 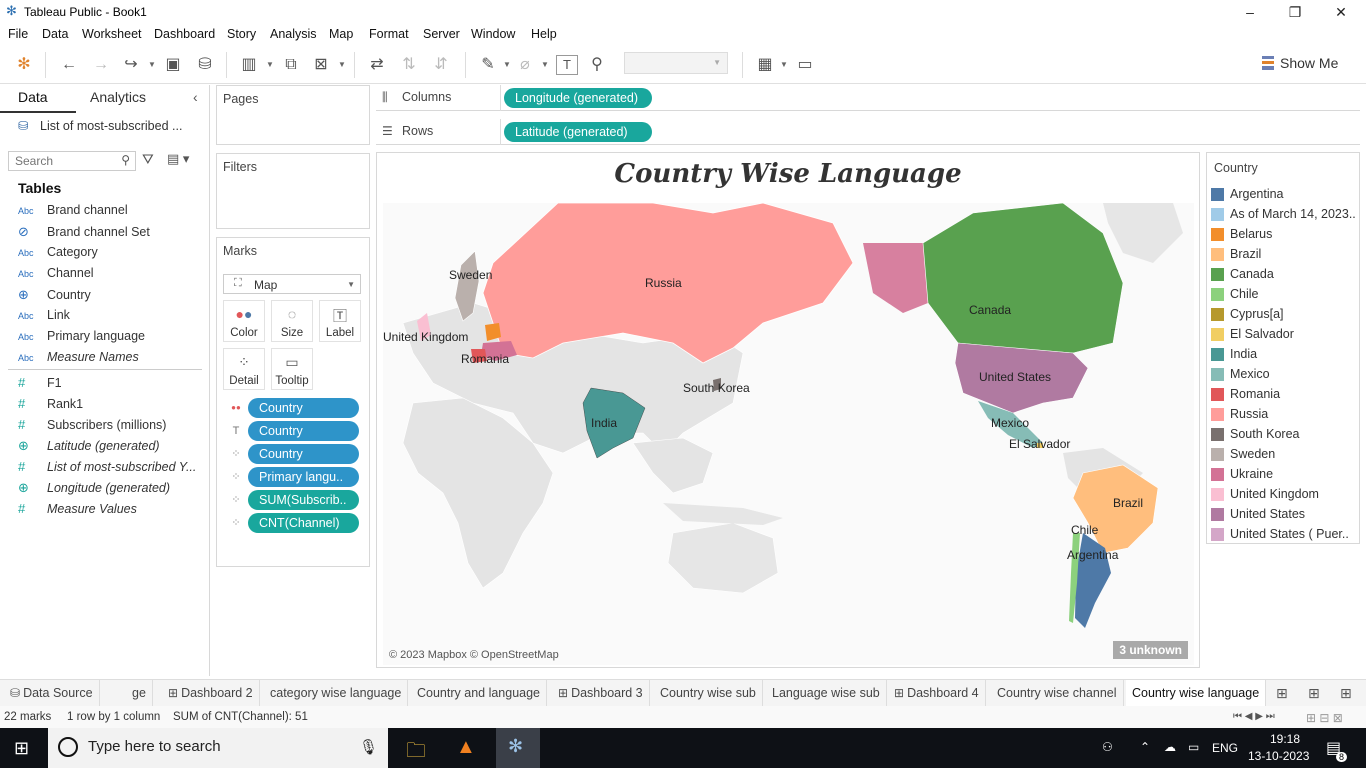 What do you see at coordinates (148, 159) in the screenshot?
I see `filter-icon: ⛛` at bounding box center [148, 159].